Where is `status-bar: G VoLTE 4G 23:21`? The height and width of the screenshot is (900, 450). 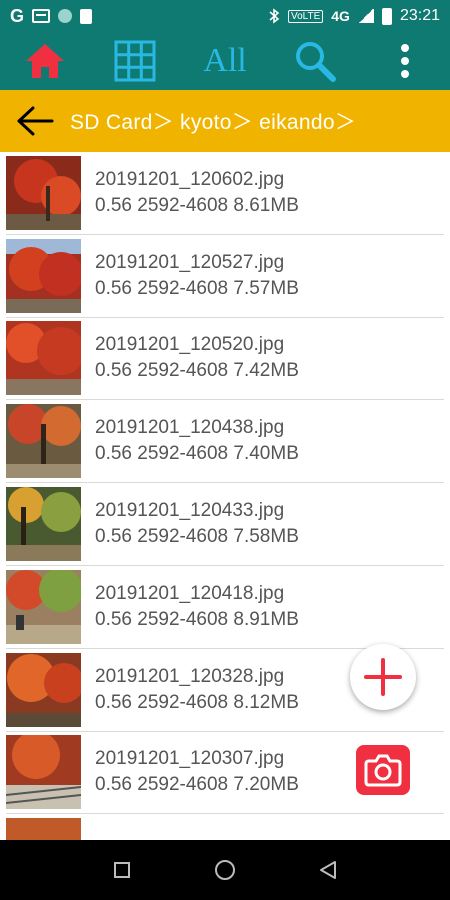
status-bar: G VoLTE 4G 23:21 is located at coordinates (225, 16).